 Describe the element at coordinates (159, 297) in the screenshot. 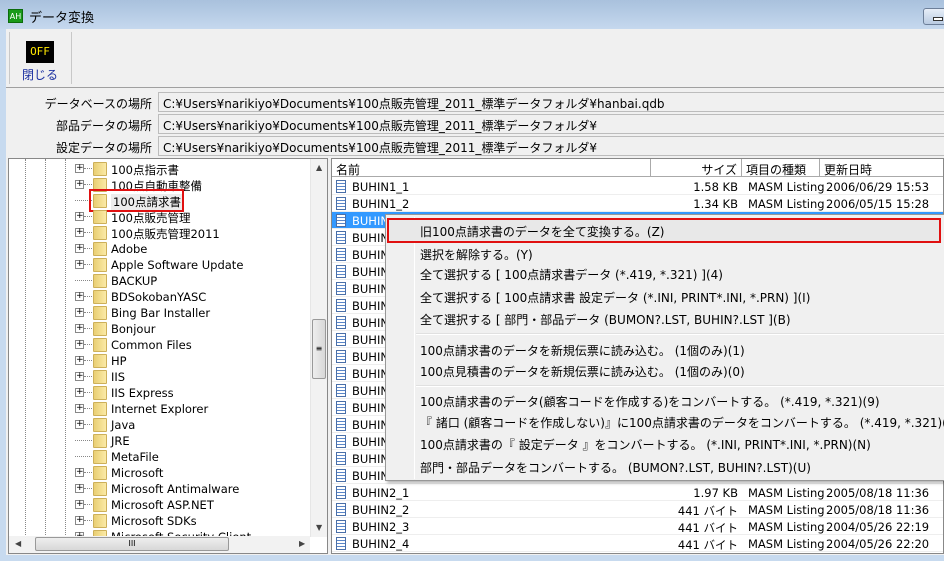

I see `tree-item-label: BDSokobanYASC` at that location.